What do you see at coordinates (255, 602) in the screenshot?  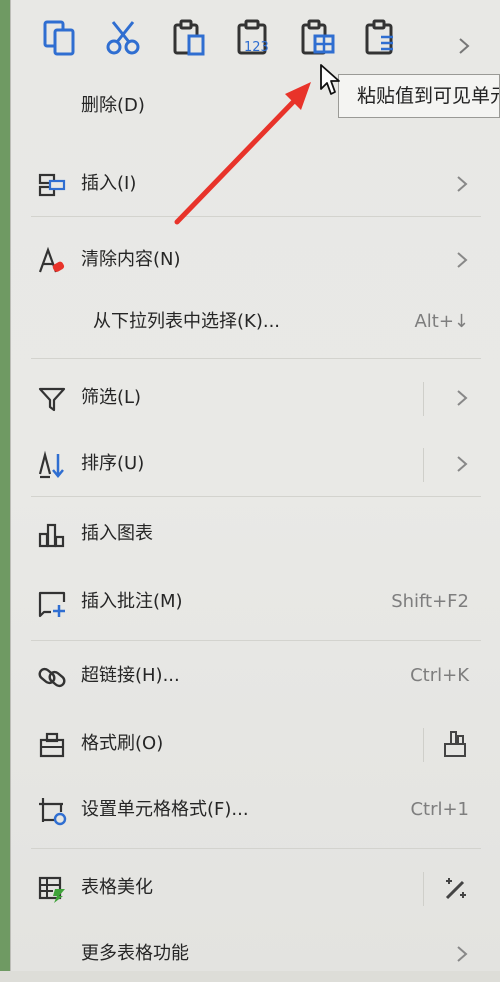 I see `menu-item-insert-comment: 插入批注(M) Shift+F2` at bounding box center [255, 602].